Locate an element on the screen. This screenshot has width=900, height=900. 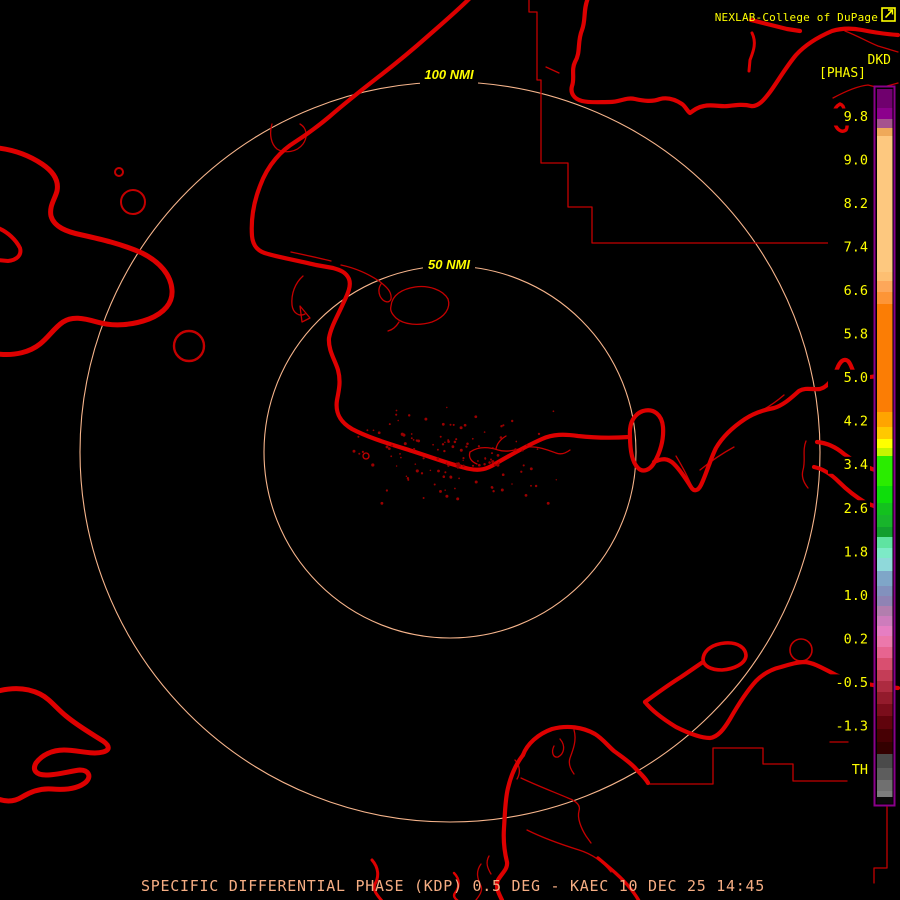
colorbar-tick-label: 5.0 is located at coordinates (856, 378).